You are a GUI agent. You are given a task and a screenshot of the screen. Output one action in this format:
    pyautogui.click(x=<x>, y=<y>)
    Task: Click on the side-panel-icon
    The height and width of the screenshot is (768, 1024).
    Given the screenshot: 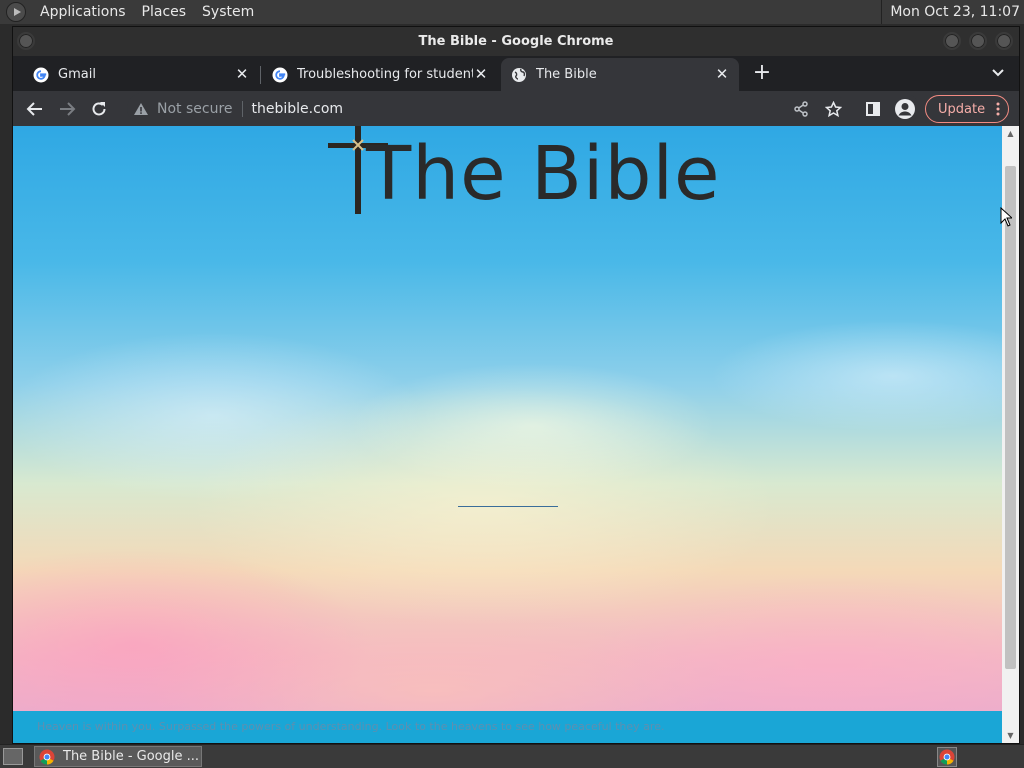 What is the action you would take?
    pyautogui.click(x=873, y=109)
    